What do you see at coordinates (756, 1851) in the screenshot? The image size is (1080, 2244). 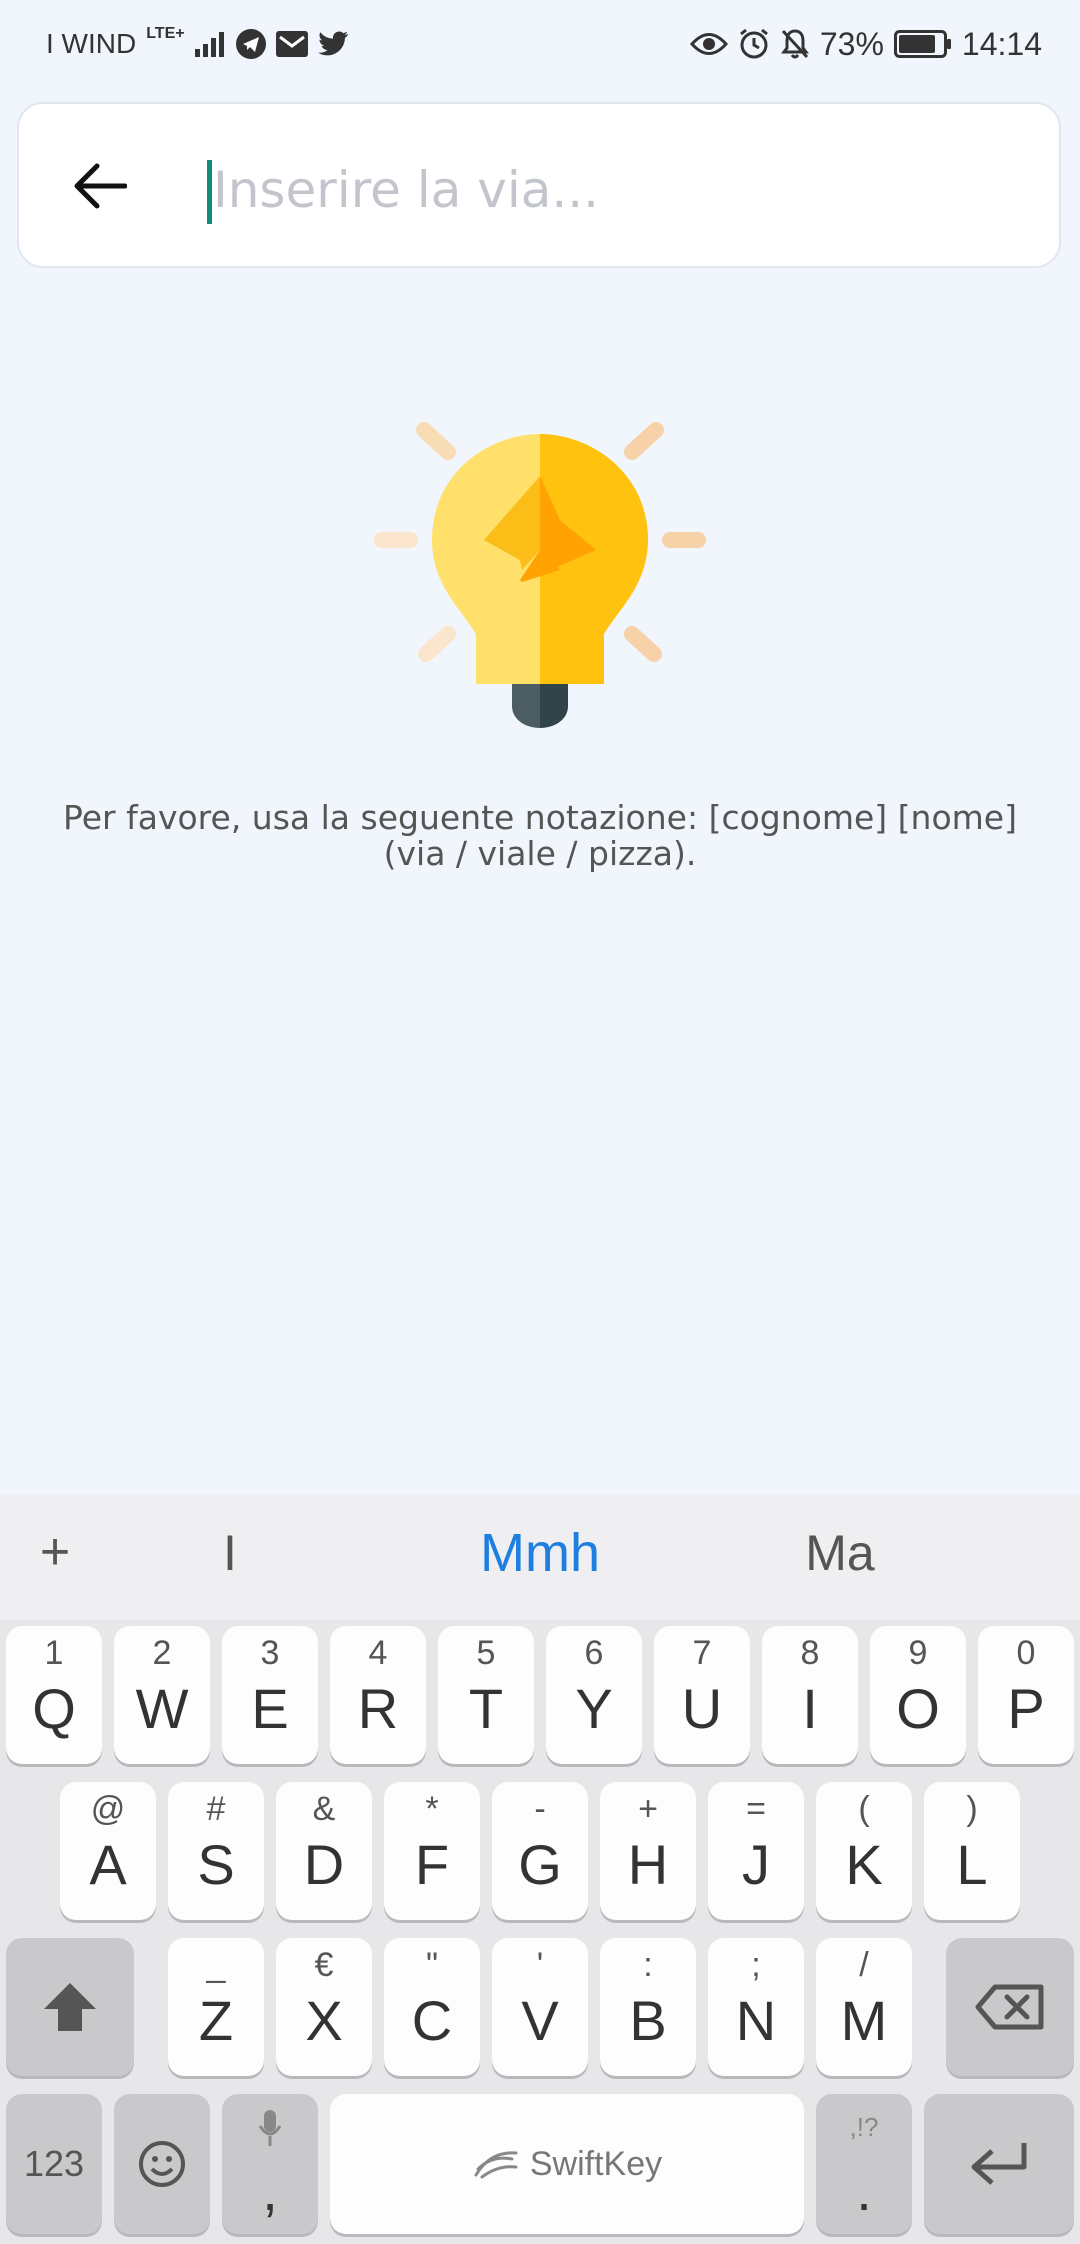 I see `key-j: = J` at bounding box center [756, 1851].